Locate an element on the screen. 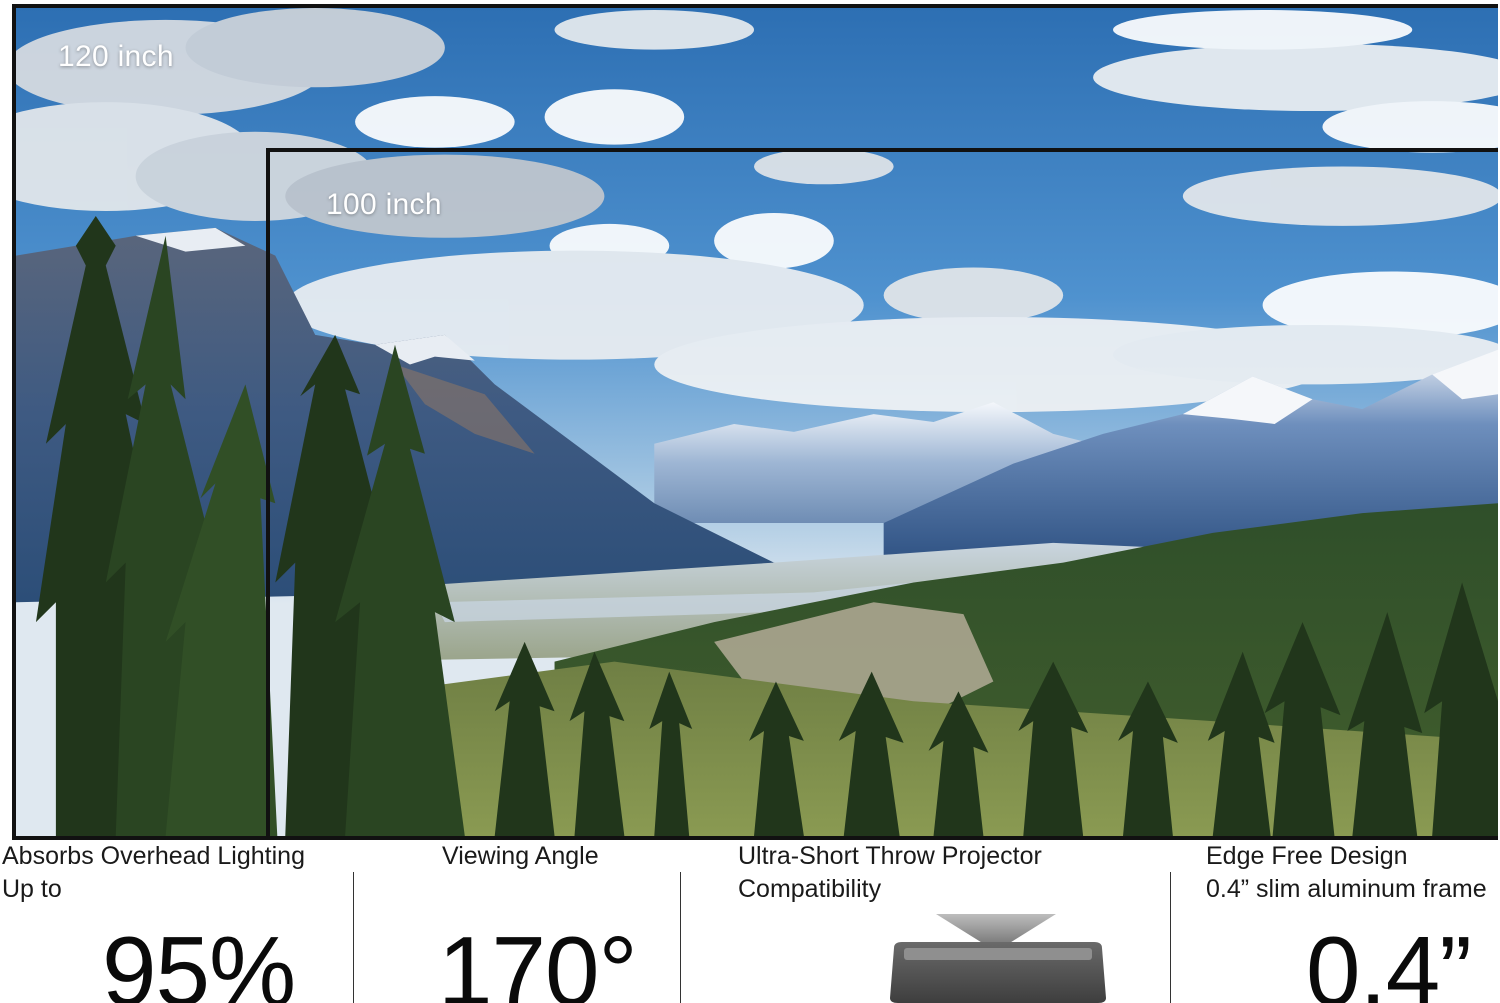 The image size is (1500, 1003). feature-value: 170° is located at coordinates (538, 959).